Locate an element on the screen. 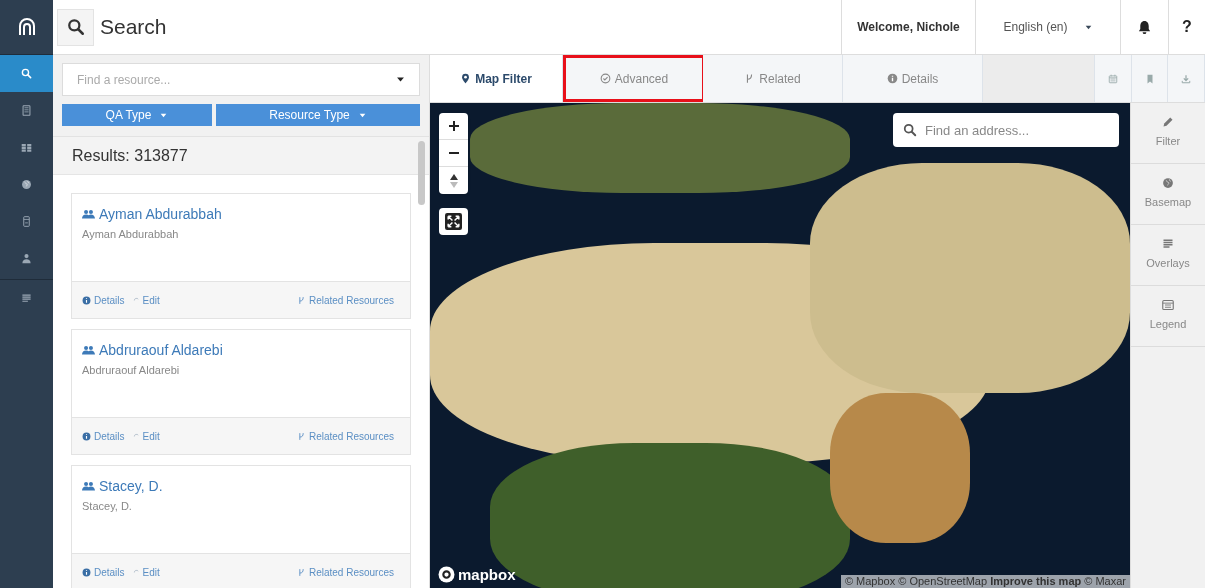 The width and height of the screenshot is (1205, 588). resource-subtitle: Abdruraouf Aldarebi is located at coordinates (131, 370).